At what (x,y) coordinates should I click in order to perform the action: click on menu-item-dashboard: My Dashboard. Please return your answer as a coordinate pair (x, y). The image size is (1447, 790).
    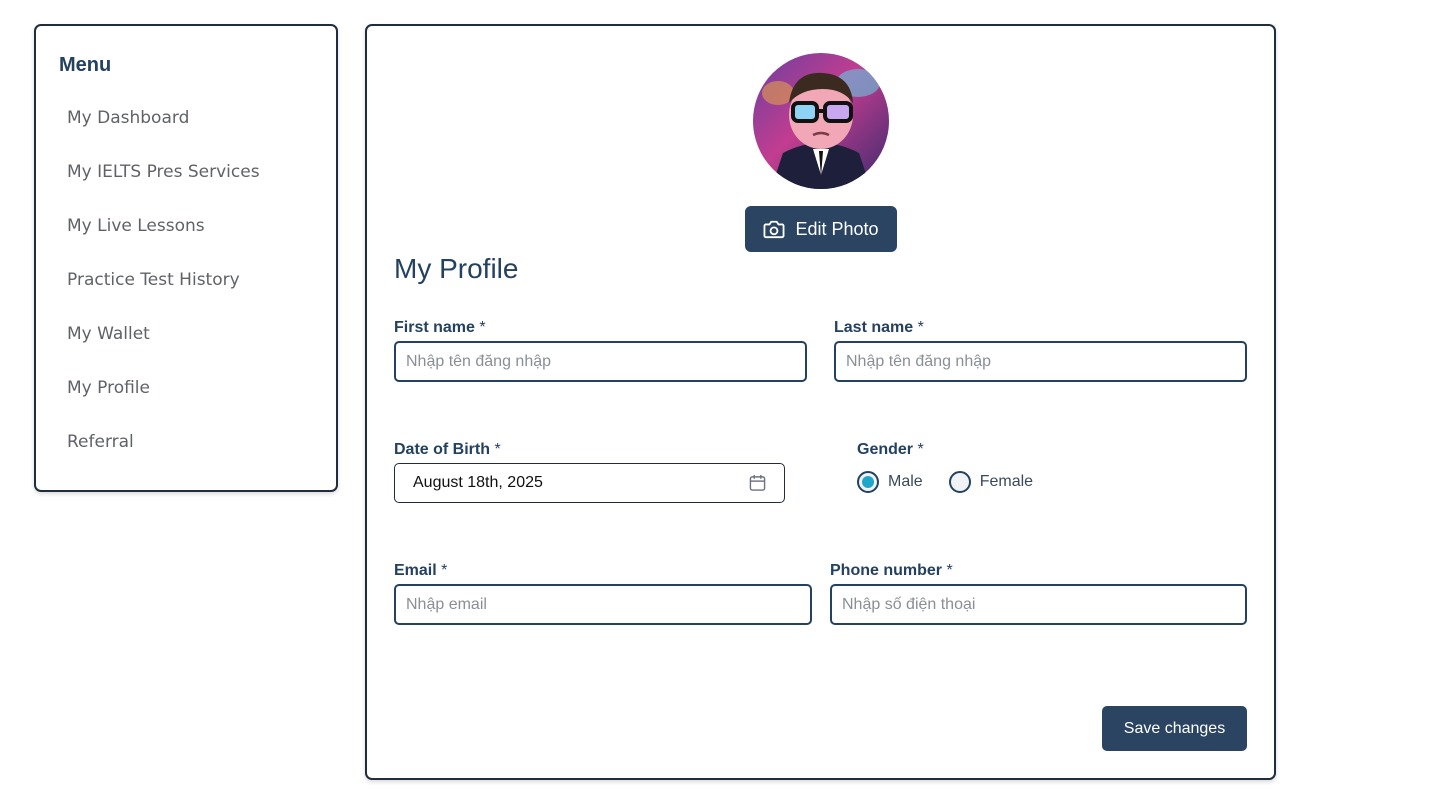
    Looking at the image, I should click on (163, 135).